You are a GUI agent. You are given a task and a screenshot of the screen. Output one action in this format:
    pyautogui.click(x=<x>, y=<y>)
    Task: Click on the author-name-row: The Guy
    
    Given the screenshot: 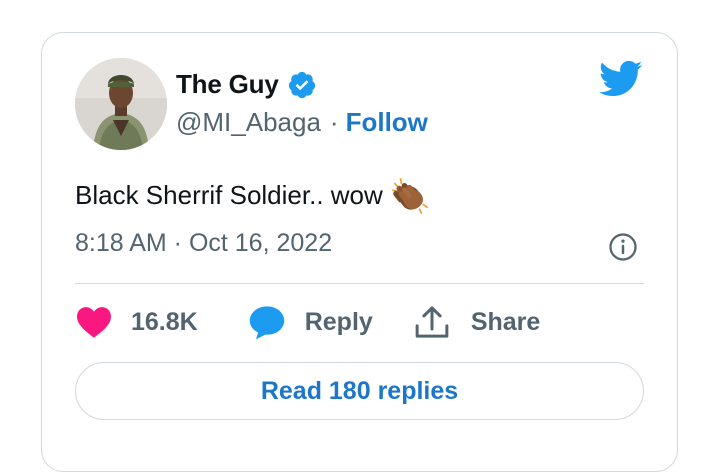 What is the action you would take?
    pyautogui.click(x=246, y=84)
    